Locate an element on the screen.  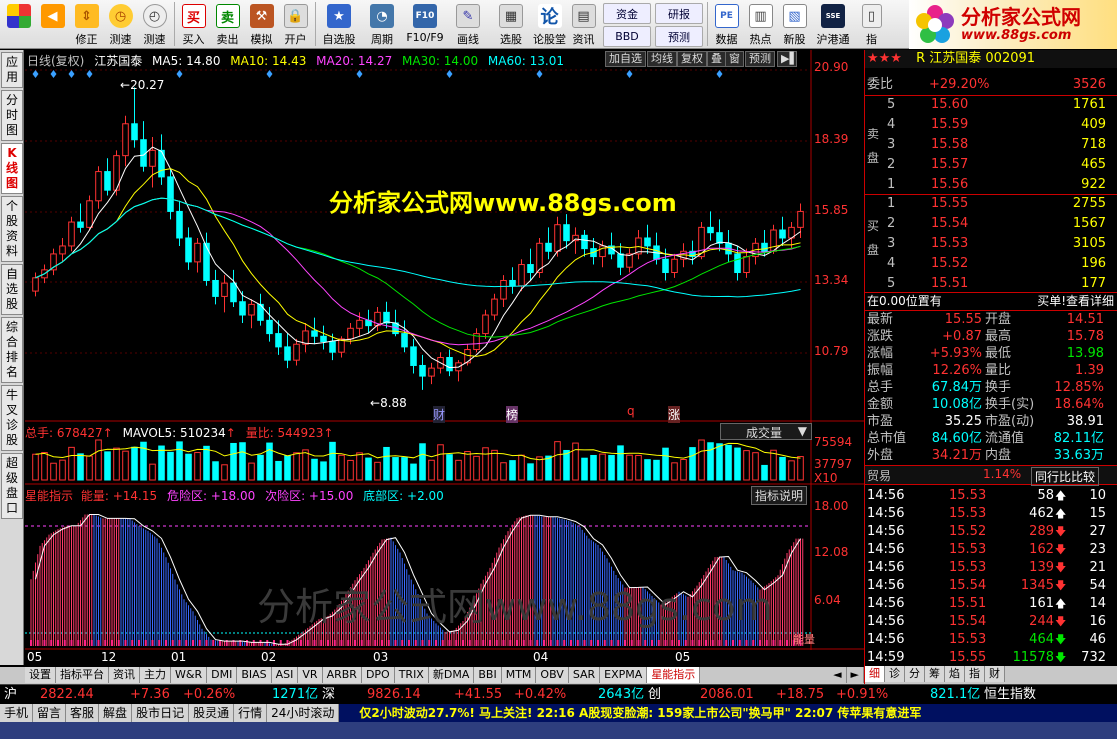
tab-settings: 设置 is located at coordinates (40, 675).